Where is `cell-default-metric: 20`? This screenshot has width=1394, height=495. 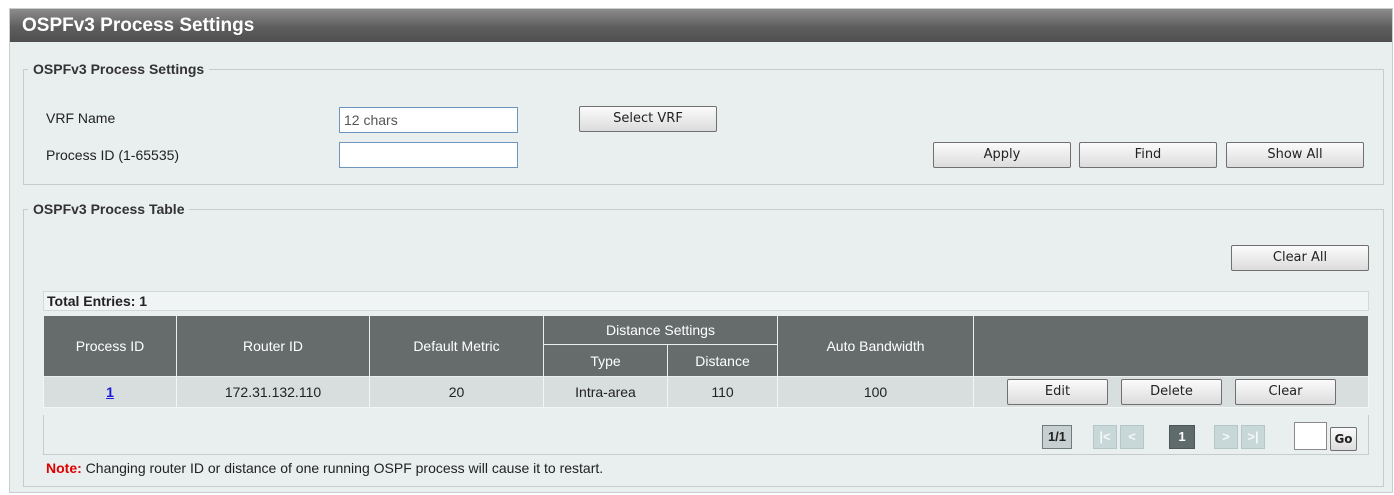 cell-default-metric: 20 is located at coordinates (456, 392).